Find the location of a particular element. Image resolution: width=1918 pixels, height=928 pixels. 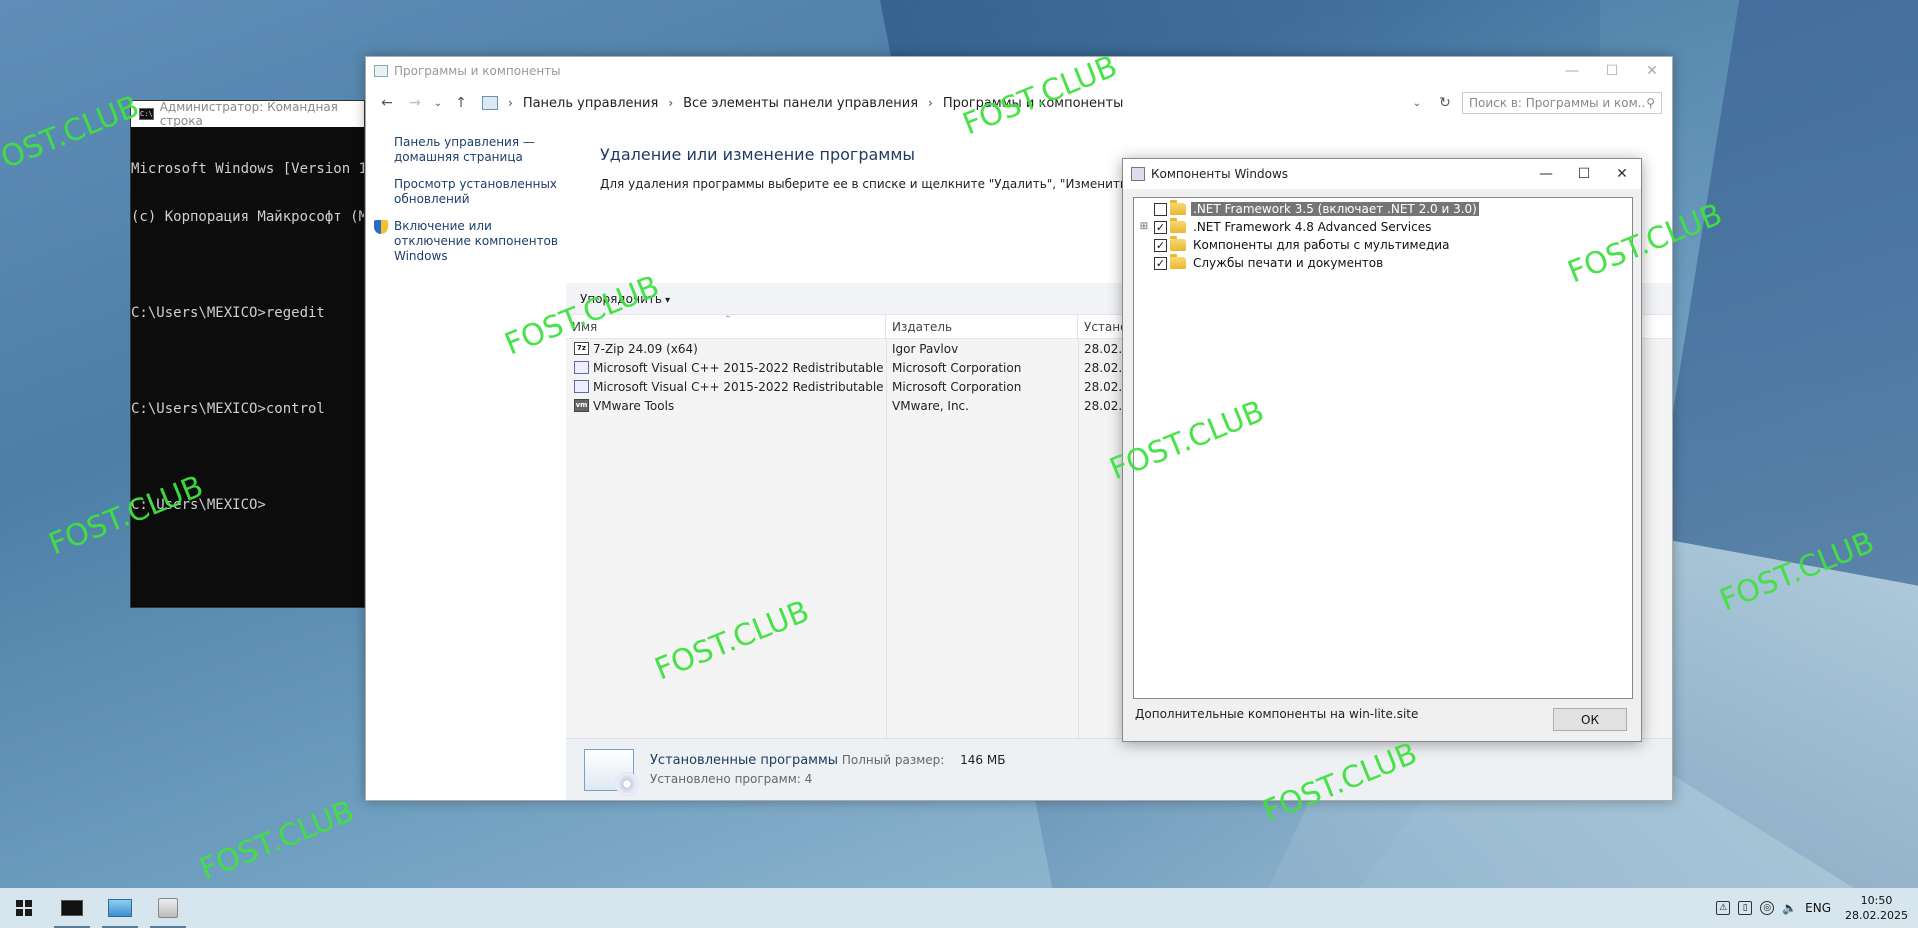

clock-time: 10:50 is located at coordinates (1876, 900).